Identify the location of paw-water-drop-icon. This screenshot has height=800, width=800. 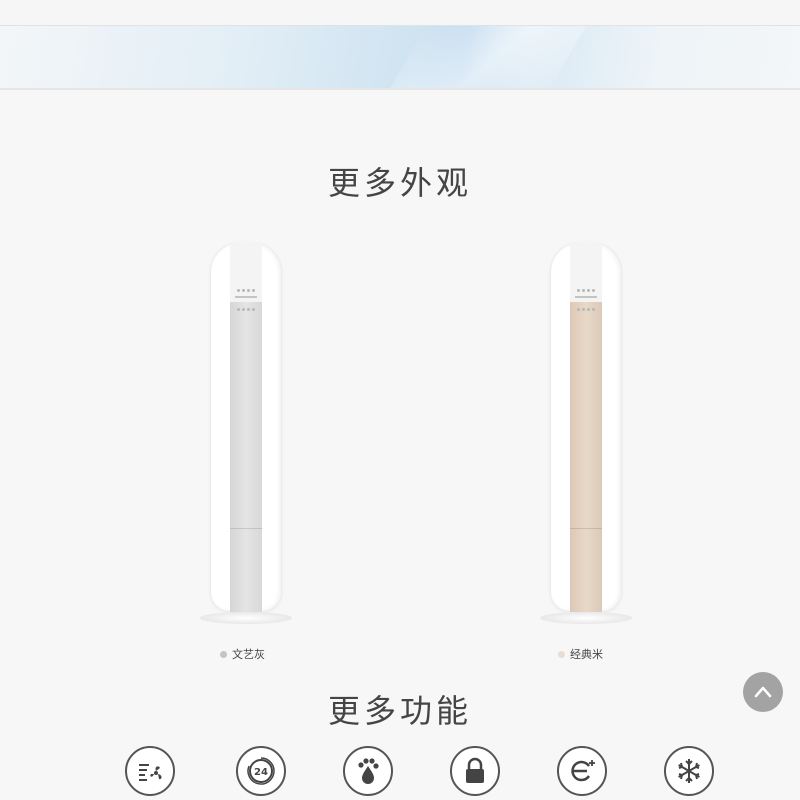
(368, 771).